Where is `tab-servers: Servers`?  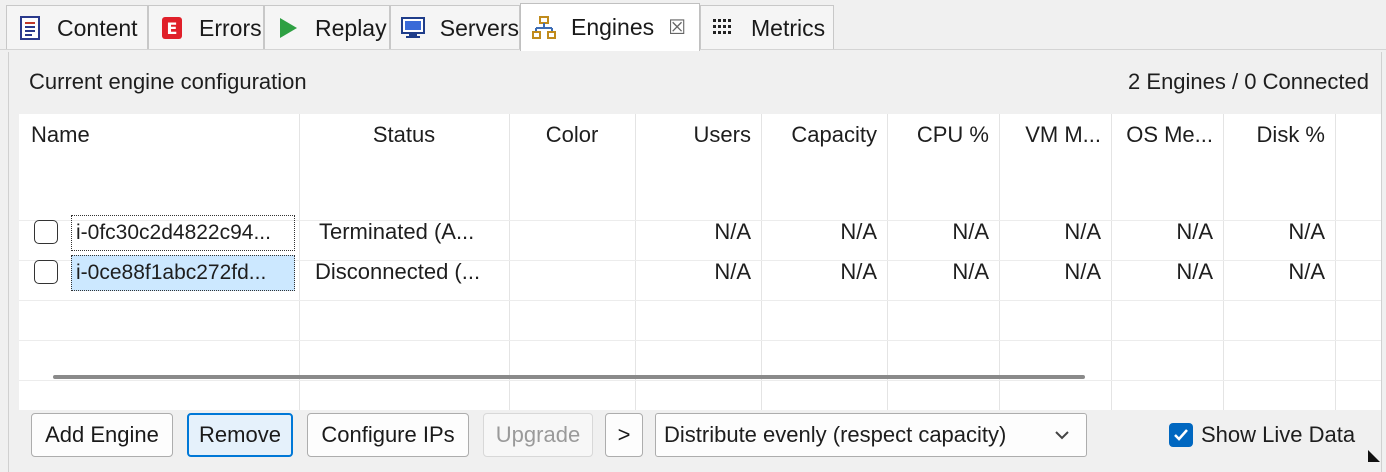
tab-servers: Servers is located at coordinates (455, 27).